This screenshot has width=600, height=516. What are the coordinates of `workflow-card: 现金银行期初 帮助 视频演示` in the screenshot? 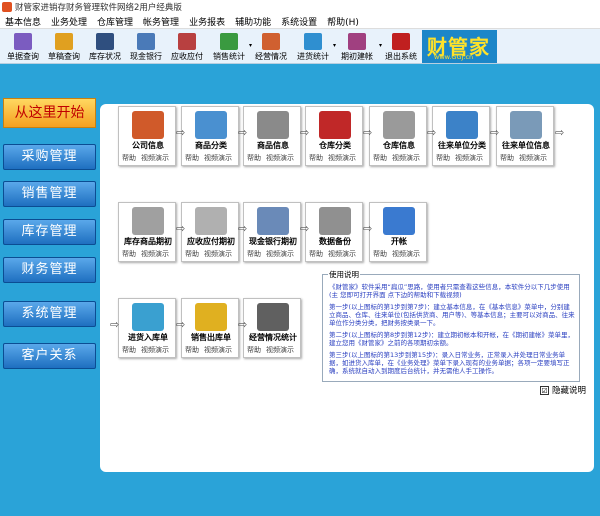 It's located at (272, 232).